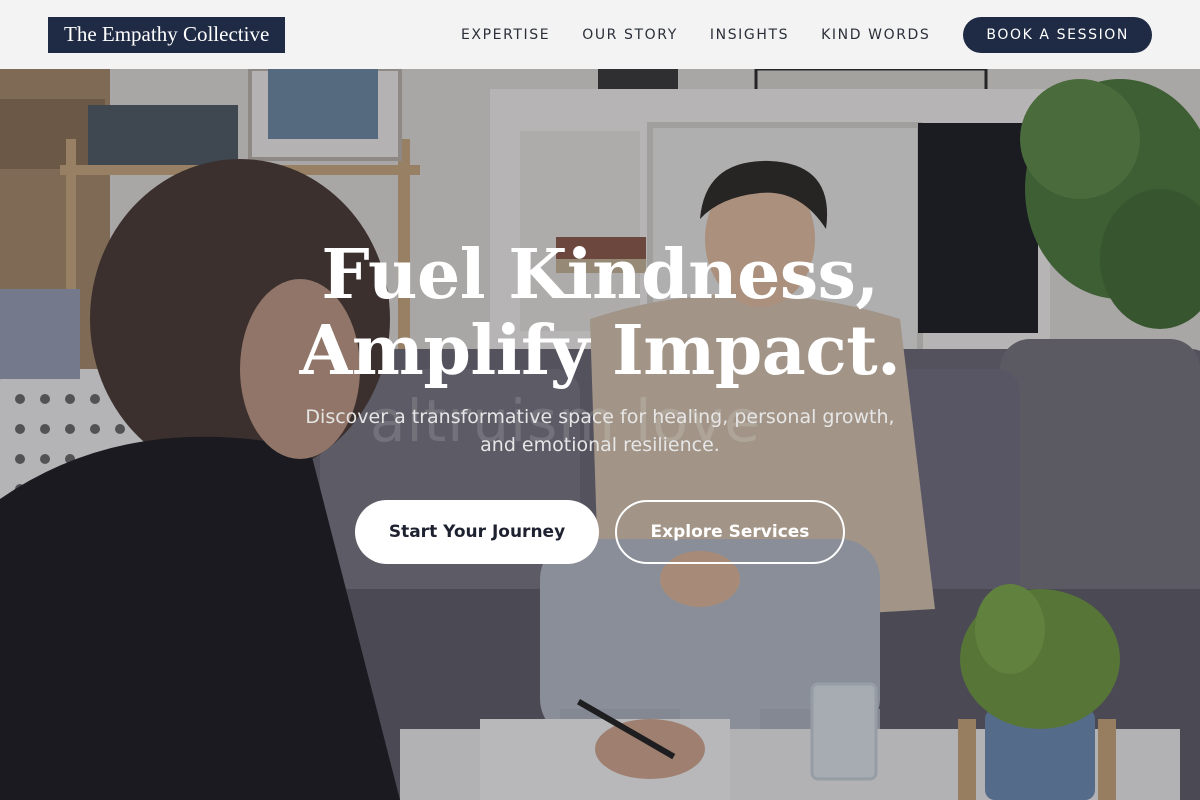 Image resolution: width=1200 pixels, height=800 pixels. Describe the element at coordinates (600, 313) in the screenshot. I see `hero-headline: Fuel Kindness, Amplify Impact.` at that location.